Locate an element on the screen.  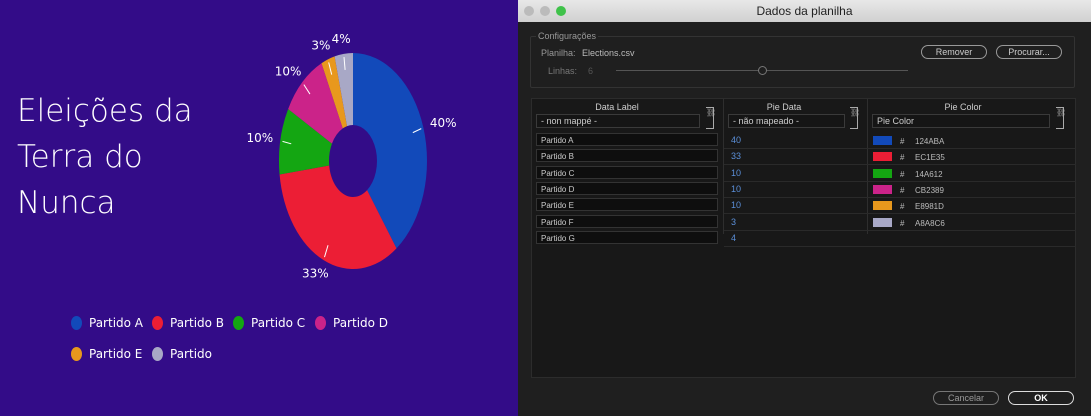
pie-data-cell: 3 is located at coordinates (733, 222).